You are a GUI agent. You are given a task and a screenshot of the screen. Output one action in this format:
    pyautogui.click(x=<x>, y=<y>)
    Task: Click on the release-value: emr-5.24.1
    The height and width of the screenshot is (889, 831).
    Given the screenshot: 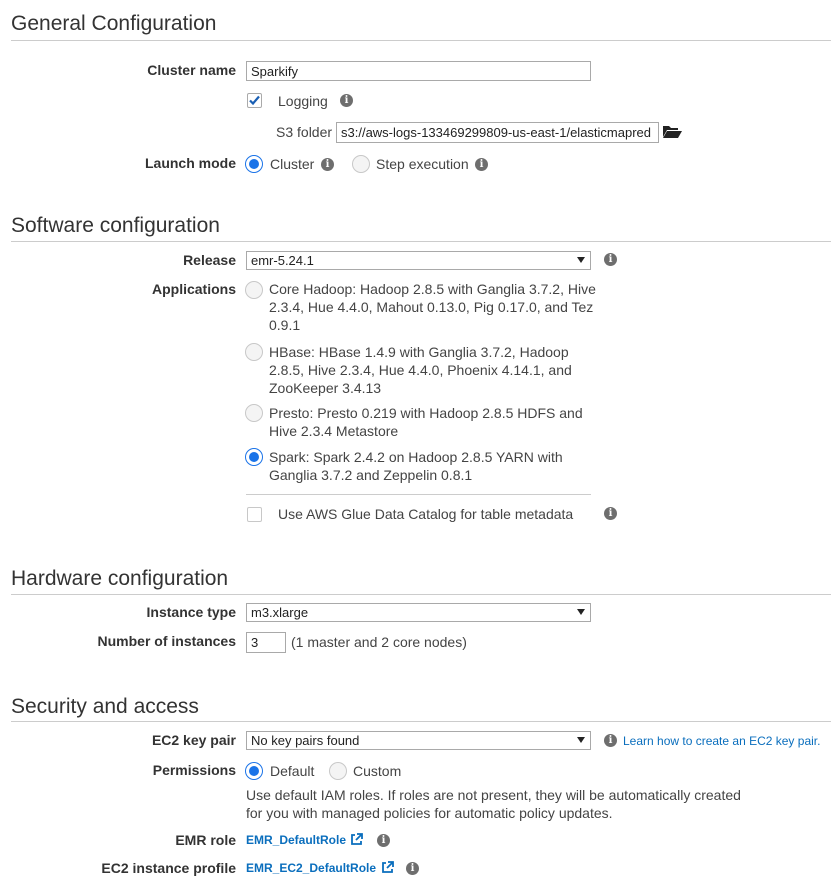 What is the action you would take?
    pyautogui.click(x=282, y=260)
    